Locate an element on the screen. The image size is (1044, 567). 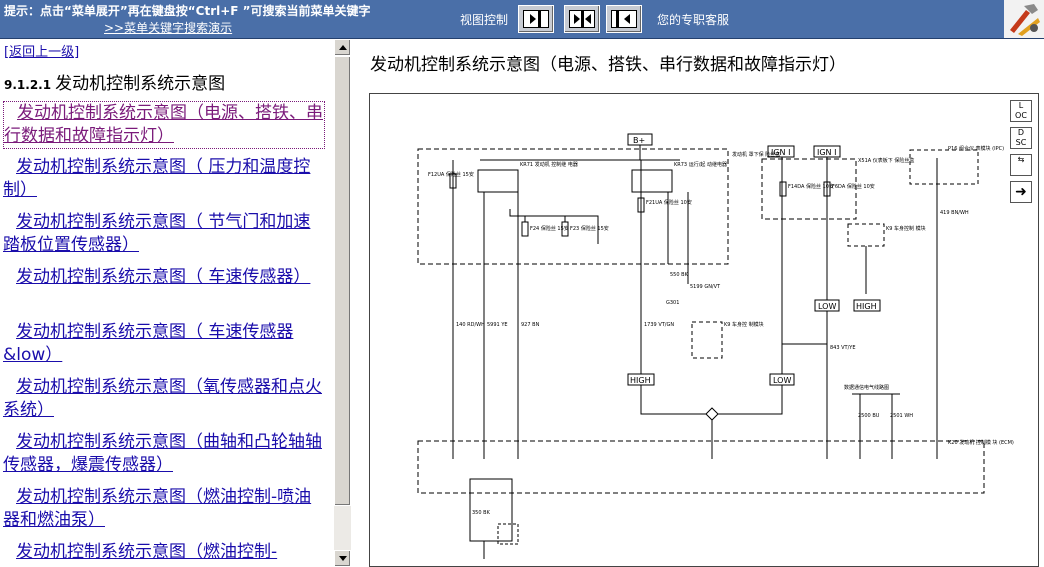
panel-right-icon is located at coordinates (536, 19).